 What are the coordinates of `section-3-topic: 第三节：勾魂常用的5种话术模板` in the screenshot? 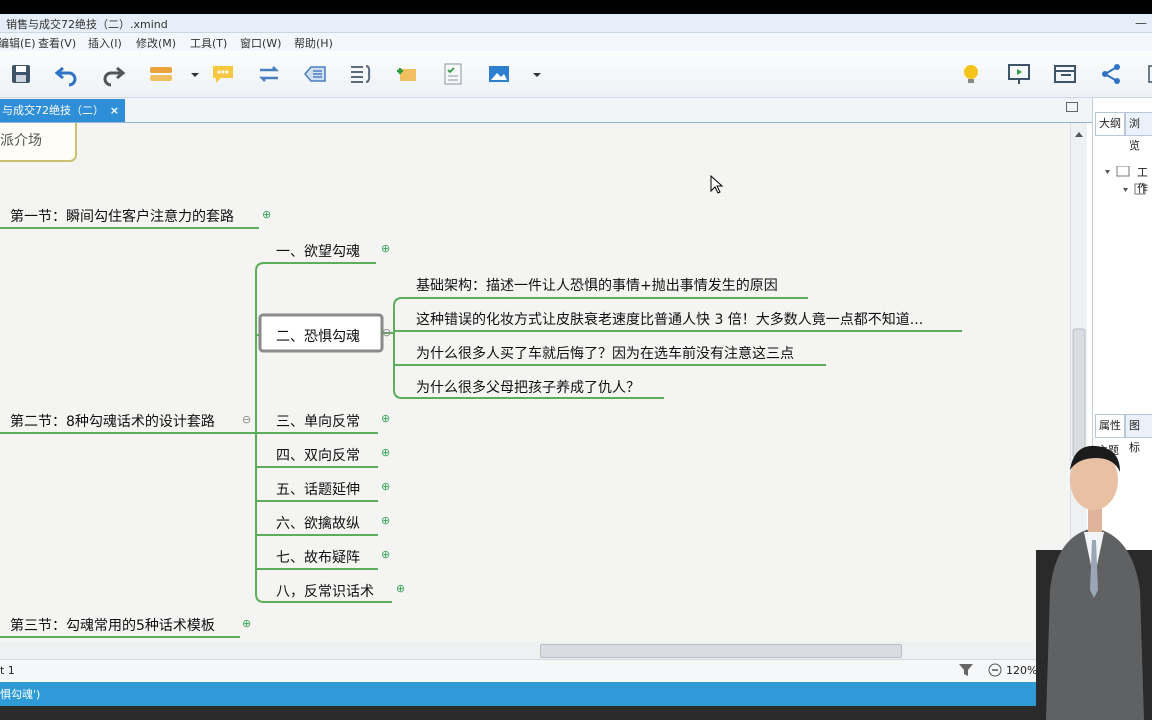 It's located at (112, 625).